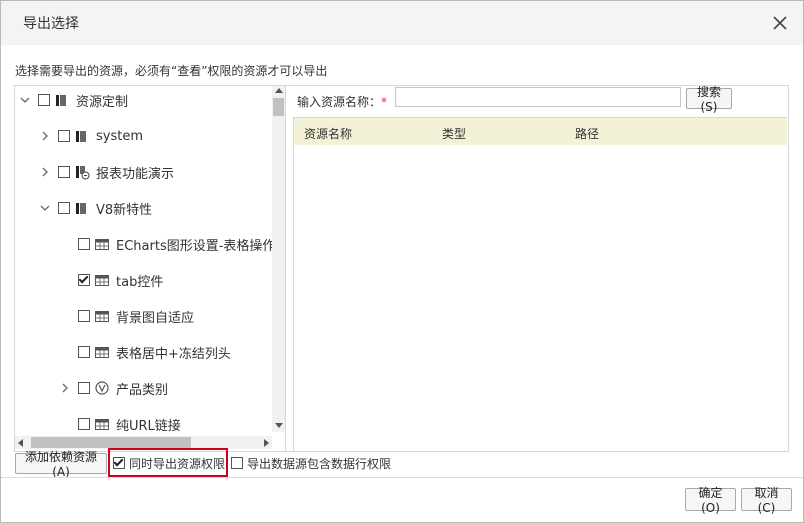 The image size is (804, 523). What do you see at coordinates (278, 107) in the screenshot?
I see `vertical-scroll-thumb` at bounding box center [278, 107].